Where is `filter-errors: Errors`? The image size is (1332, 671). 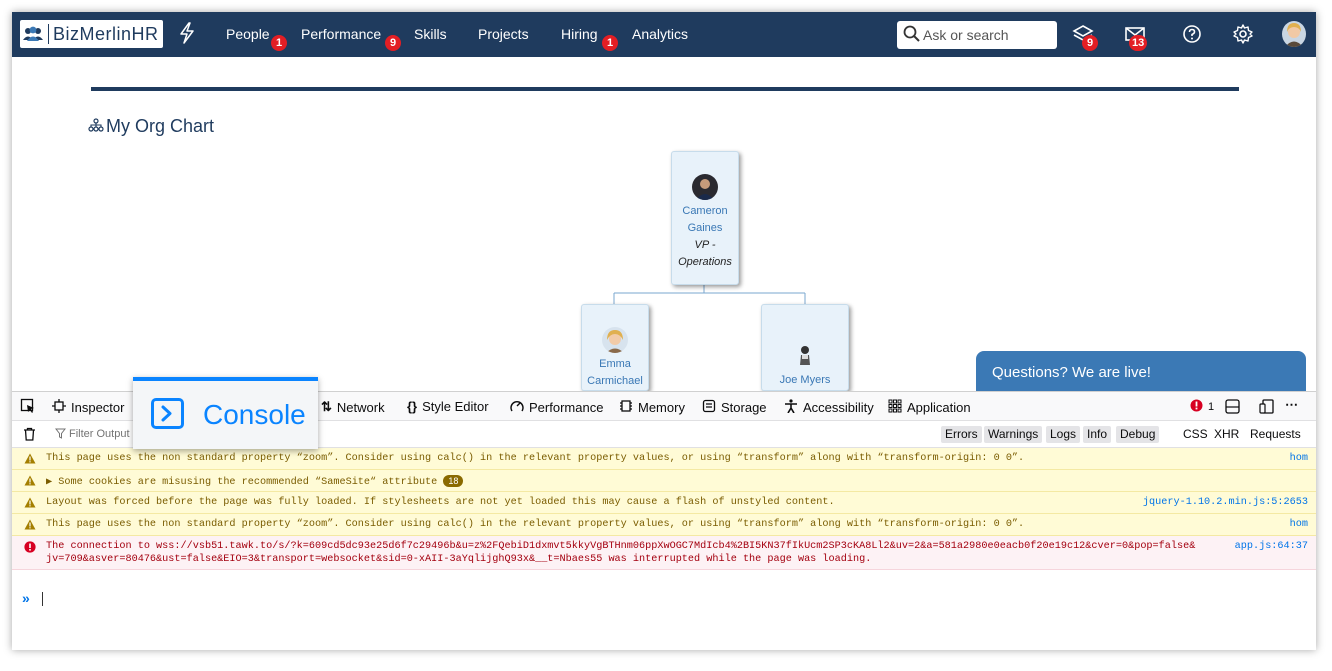 filter-errors: Errors is located at coordinates (961, 434).